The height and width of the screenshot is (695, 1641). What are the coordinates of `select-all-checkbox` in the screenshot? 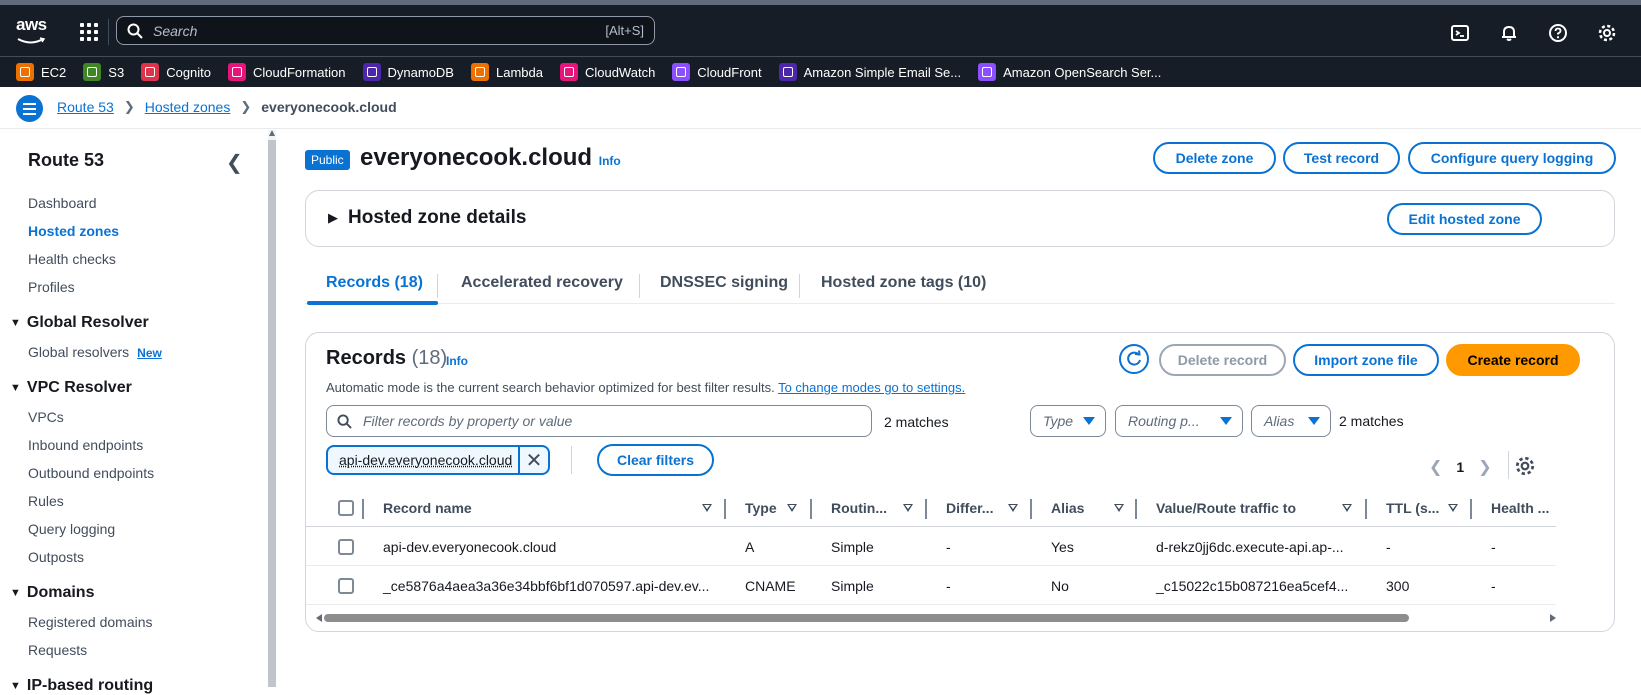 It's located at (346, 508).